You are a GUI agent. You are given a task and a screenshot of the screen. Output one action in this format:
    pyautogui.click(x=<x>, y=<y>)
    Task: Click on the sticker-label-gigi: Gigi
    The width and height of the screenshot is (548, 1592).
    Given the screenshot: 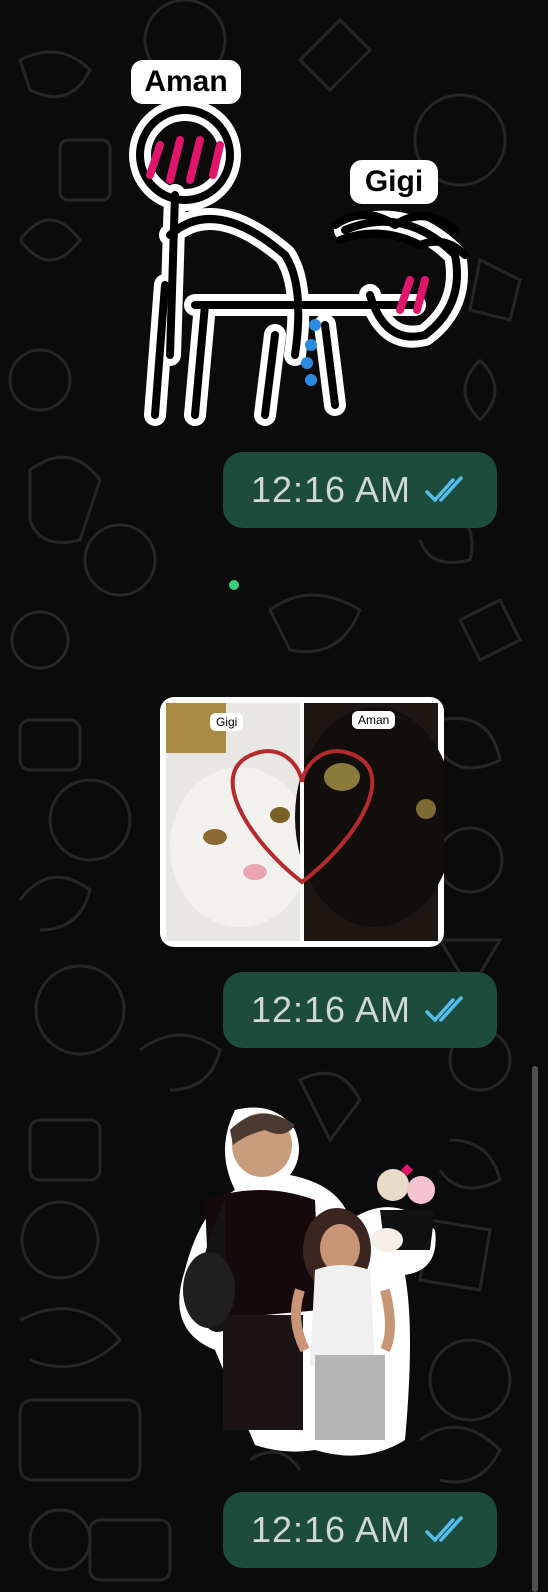 What is the action you would take?
    pyautogui.click(x=394, y=182)
    